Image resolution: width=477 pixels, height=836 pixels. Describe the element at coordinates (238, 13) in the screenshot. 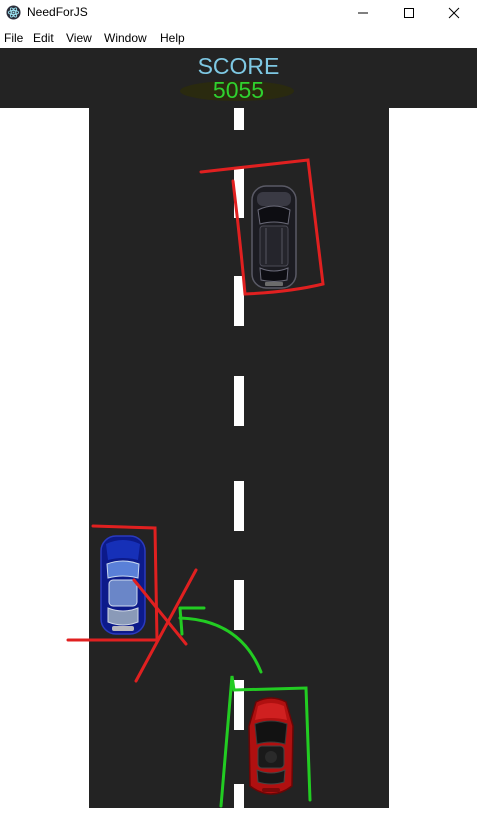

I see `title-bar: NeedForJS` at that location.